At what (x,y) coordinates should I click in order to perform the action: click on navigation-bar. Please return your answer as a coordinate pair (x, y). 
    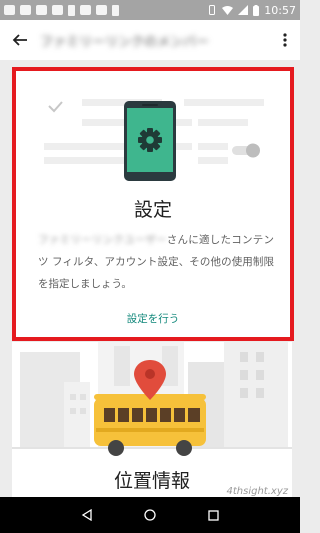
    Looking at the image, I should click on (150, 515).